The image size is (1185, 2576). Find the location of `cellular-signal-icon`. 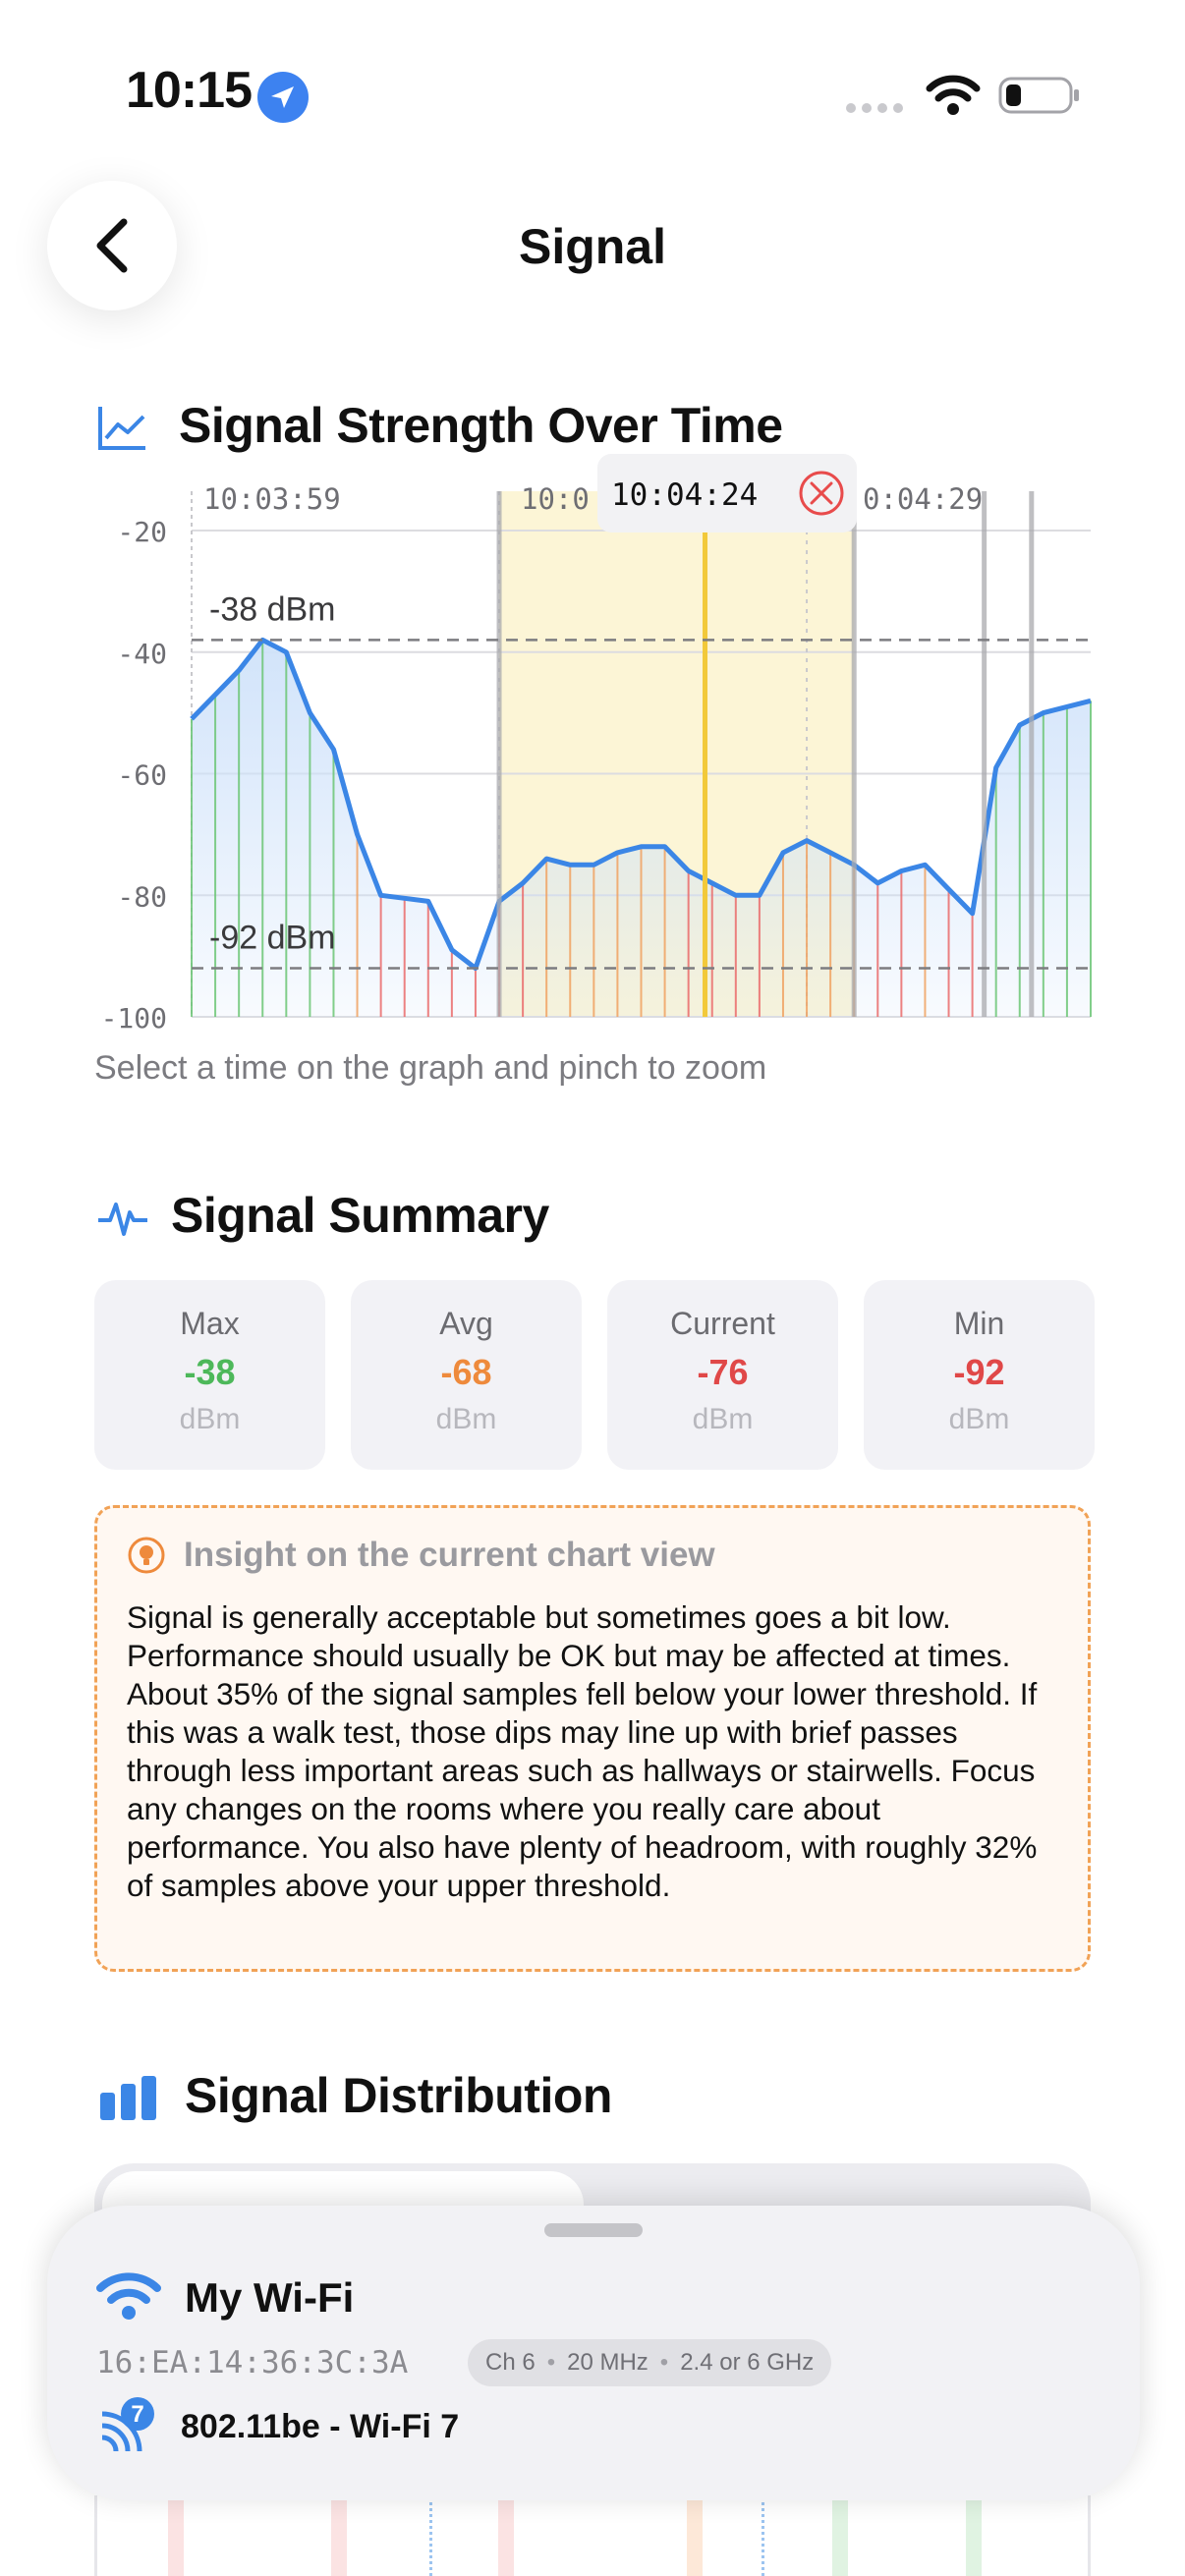

cellular-signal-icon is located at coordinates (875, 108).